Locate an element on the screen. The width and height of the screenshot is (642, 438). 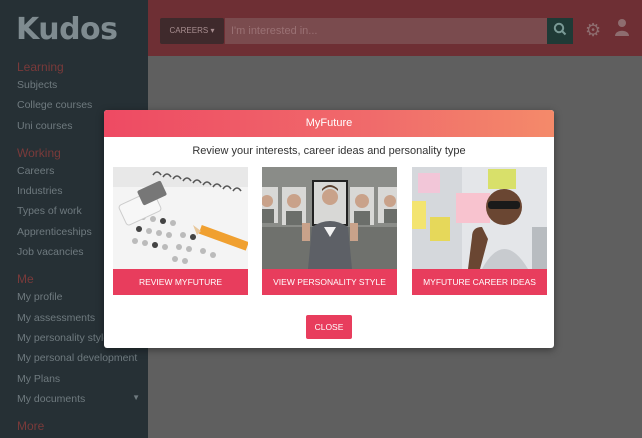
personality-style-card: VIEW PERSONALITY STYLE is located at coordinates (329, 231).